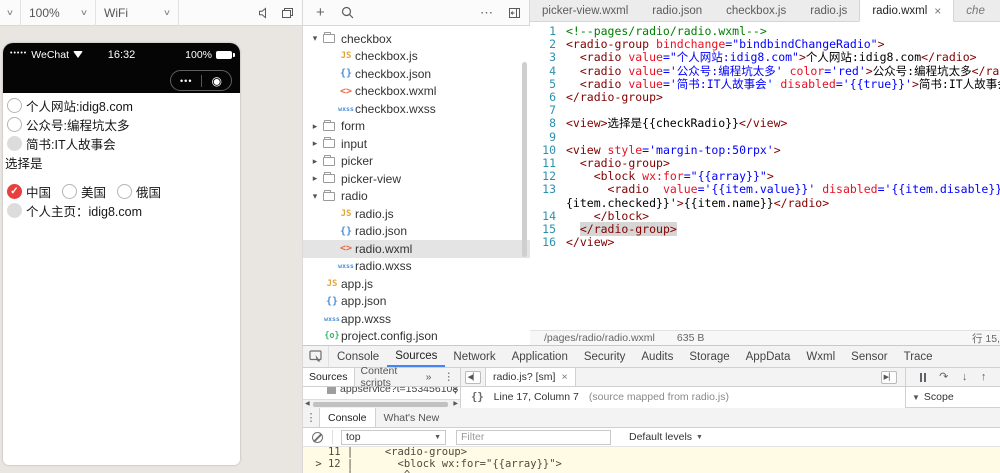 This screenshot has height=473, width=1000. What do you see at coordinates (316, 356) in the screenshot?
I see `inspect-element-icon` at bounding box center [316, 356].